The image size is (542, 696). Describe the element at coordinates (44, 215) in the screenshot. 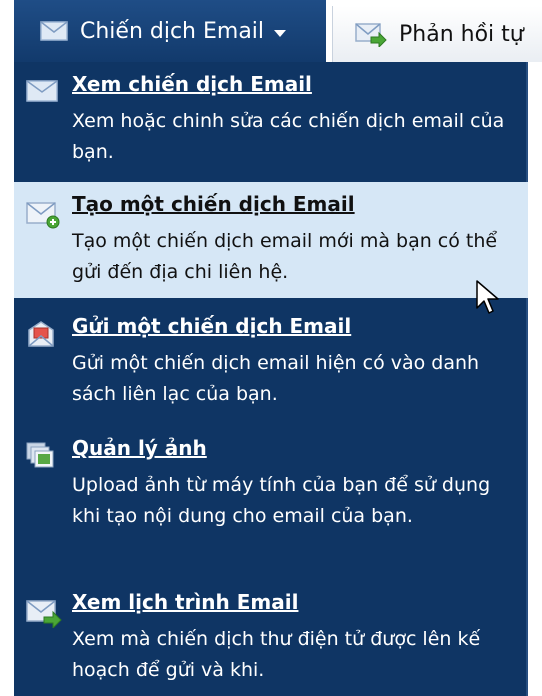

I see `envelope-add-icon` at that location.